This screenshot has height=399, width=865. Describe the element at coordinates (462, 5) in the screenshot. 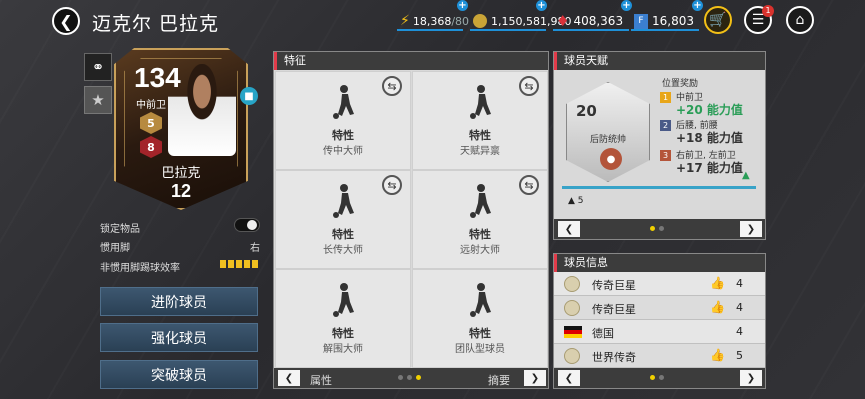

I see `add-stamina-button: +` at that location.